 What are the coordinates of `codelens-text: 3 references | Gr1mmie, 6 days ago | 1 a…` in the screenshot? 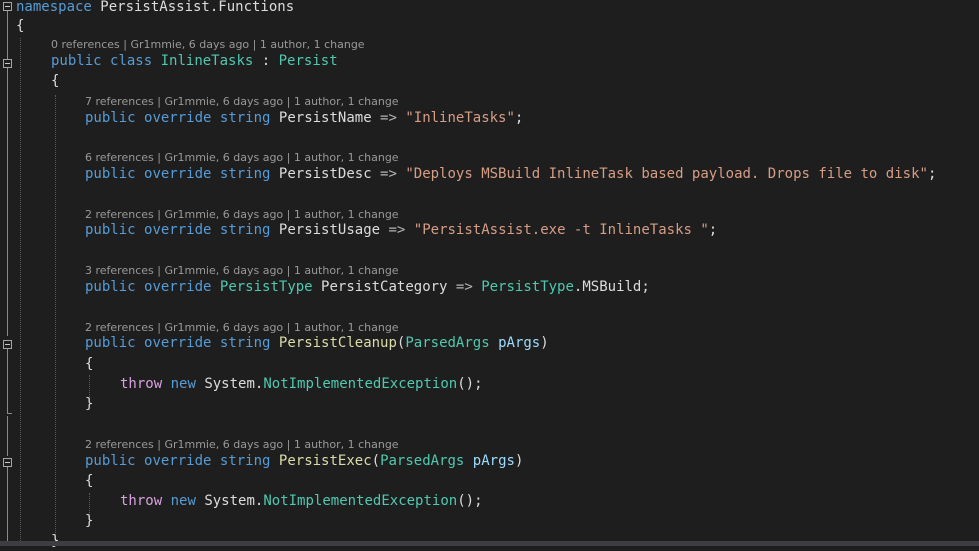 It's located at (242, 271).